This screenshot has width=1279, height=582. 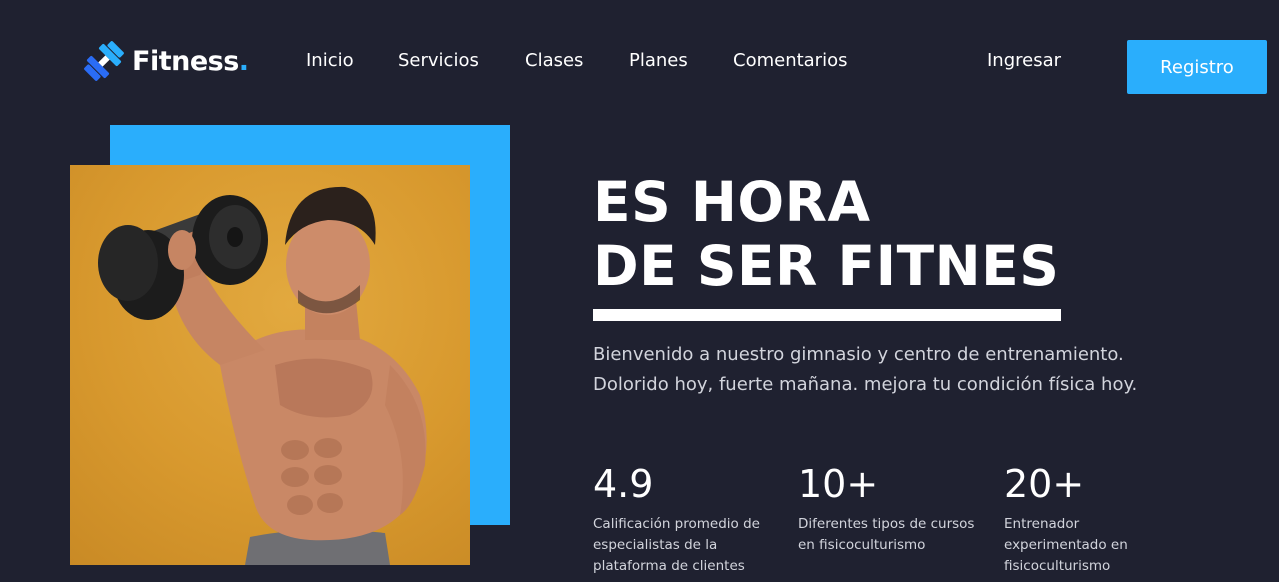 I want to click on hero-title: ES HORA DE SER FITNES, so click(x=826, y=234).